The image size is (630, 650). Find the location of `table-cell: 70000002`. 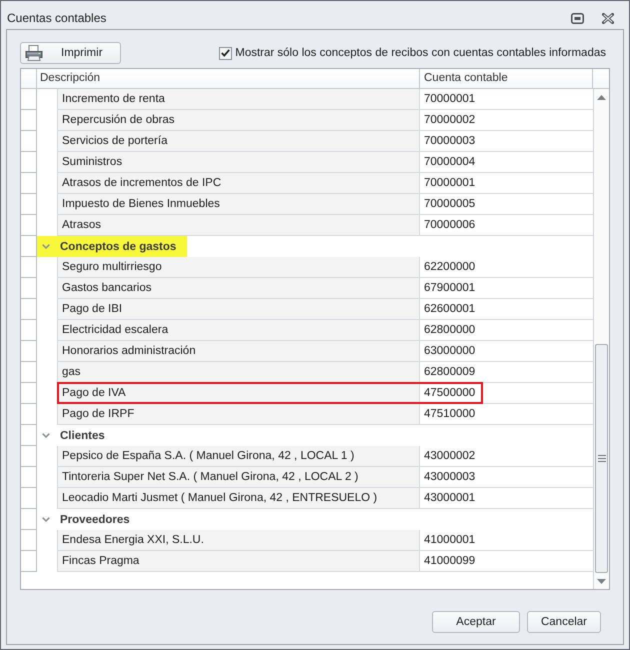

table-cell: 70000002 is located at coordinates (506, 120).